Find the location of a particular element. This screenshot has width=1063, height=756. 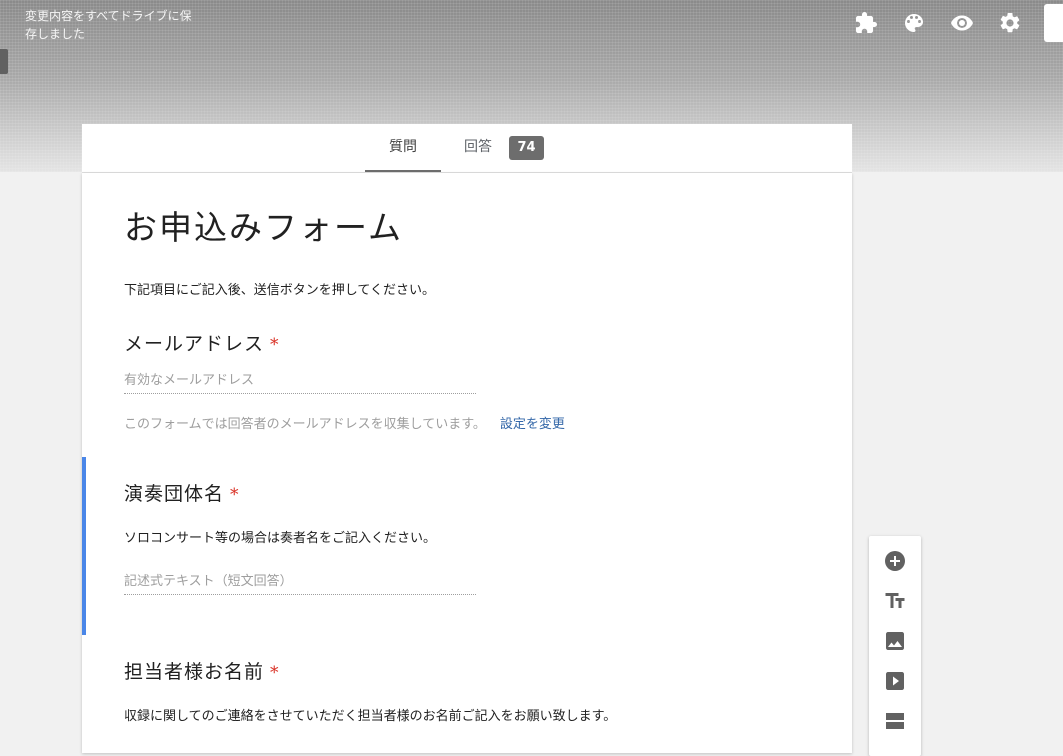

side-panel-handle is located at coordinates (4, 61).